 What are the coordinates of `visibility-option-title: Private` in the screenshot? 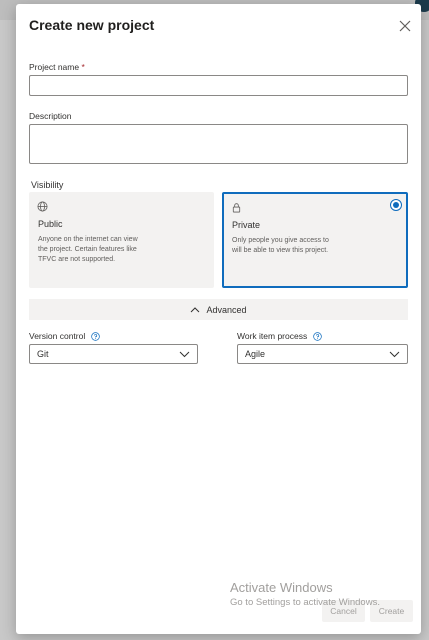 It's located at (246, 225).